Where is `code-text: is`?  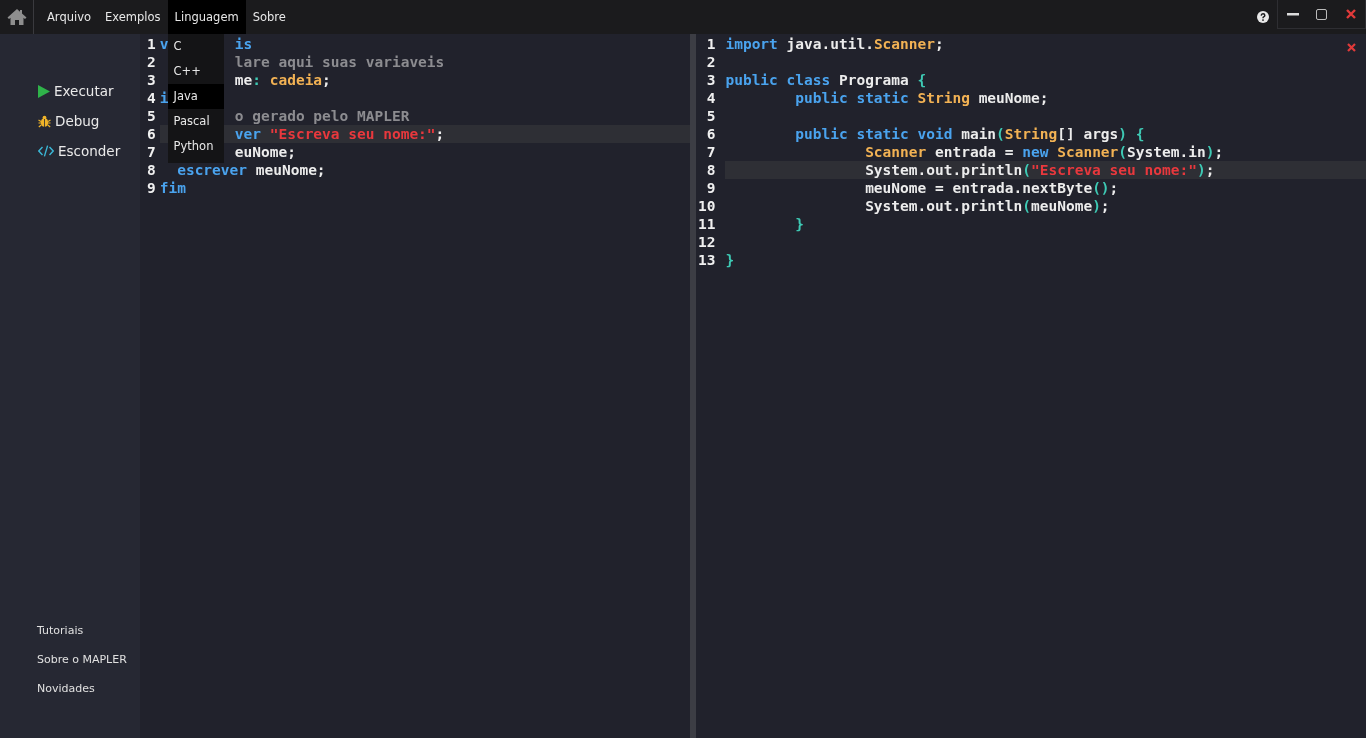
code-text: is is located at coordinates (243, 44).